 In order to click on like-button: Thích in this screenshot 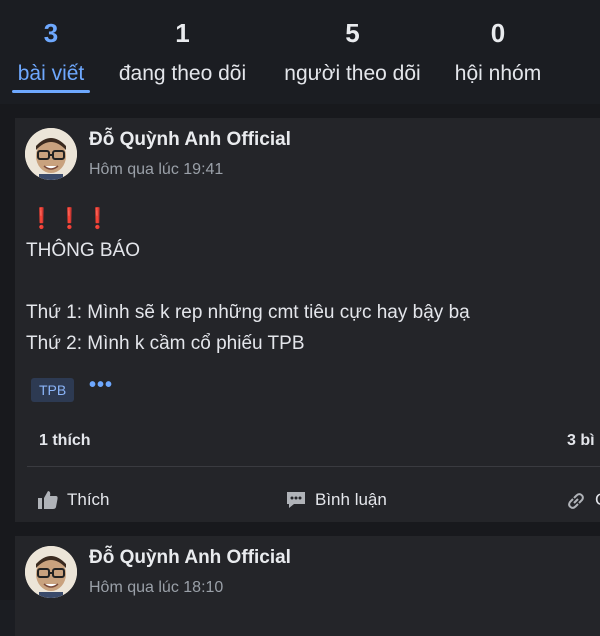, I will do `click(73, 500)`.